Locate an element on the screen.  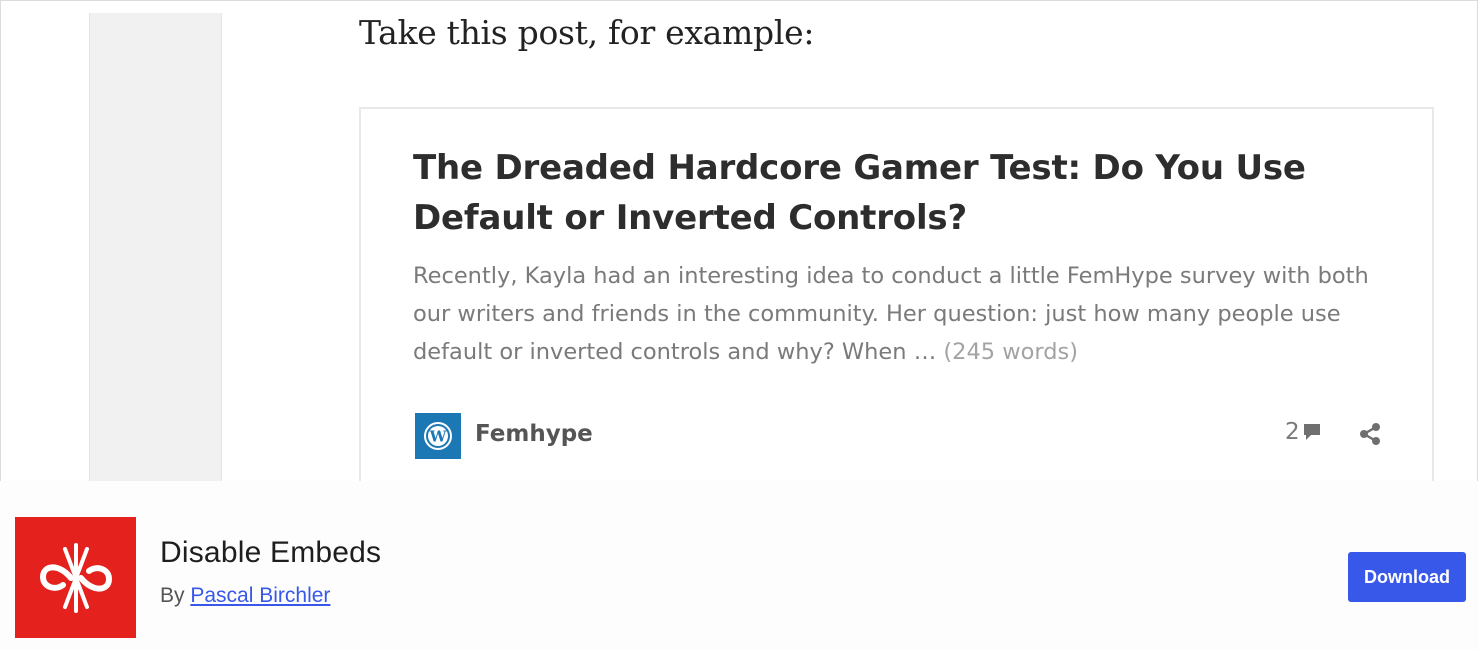
comments-link: 2 is located at coordinates (1303, 432).